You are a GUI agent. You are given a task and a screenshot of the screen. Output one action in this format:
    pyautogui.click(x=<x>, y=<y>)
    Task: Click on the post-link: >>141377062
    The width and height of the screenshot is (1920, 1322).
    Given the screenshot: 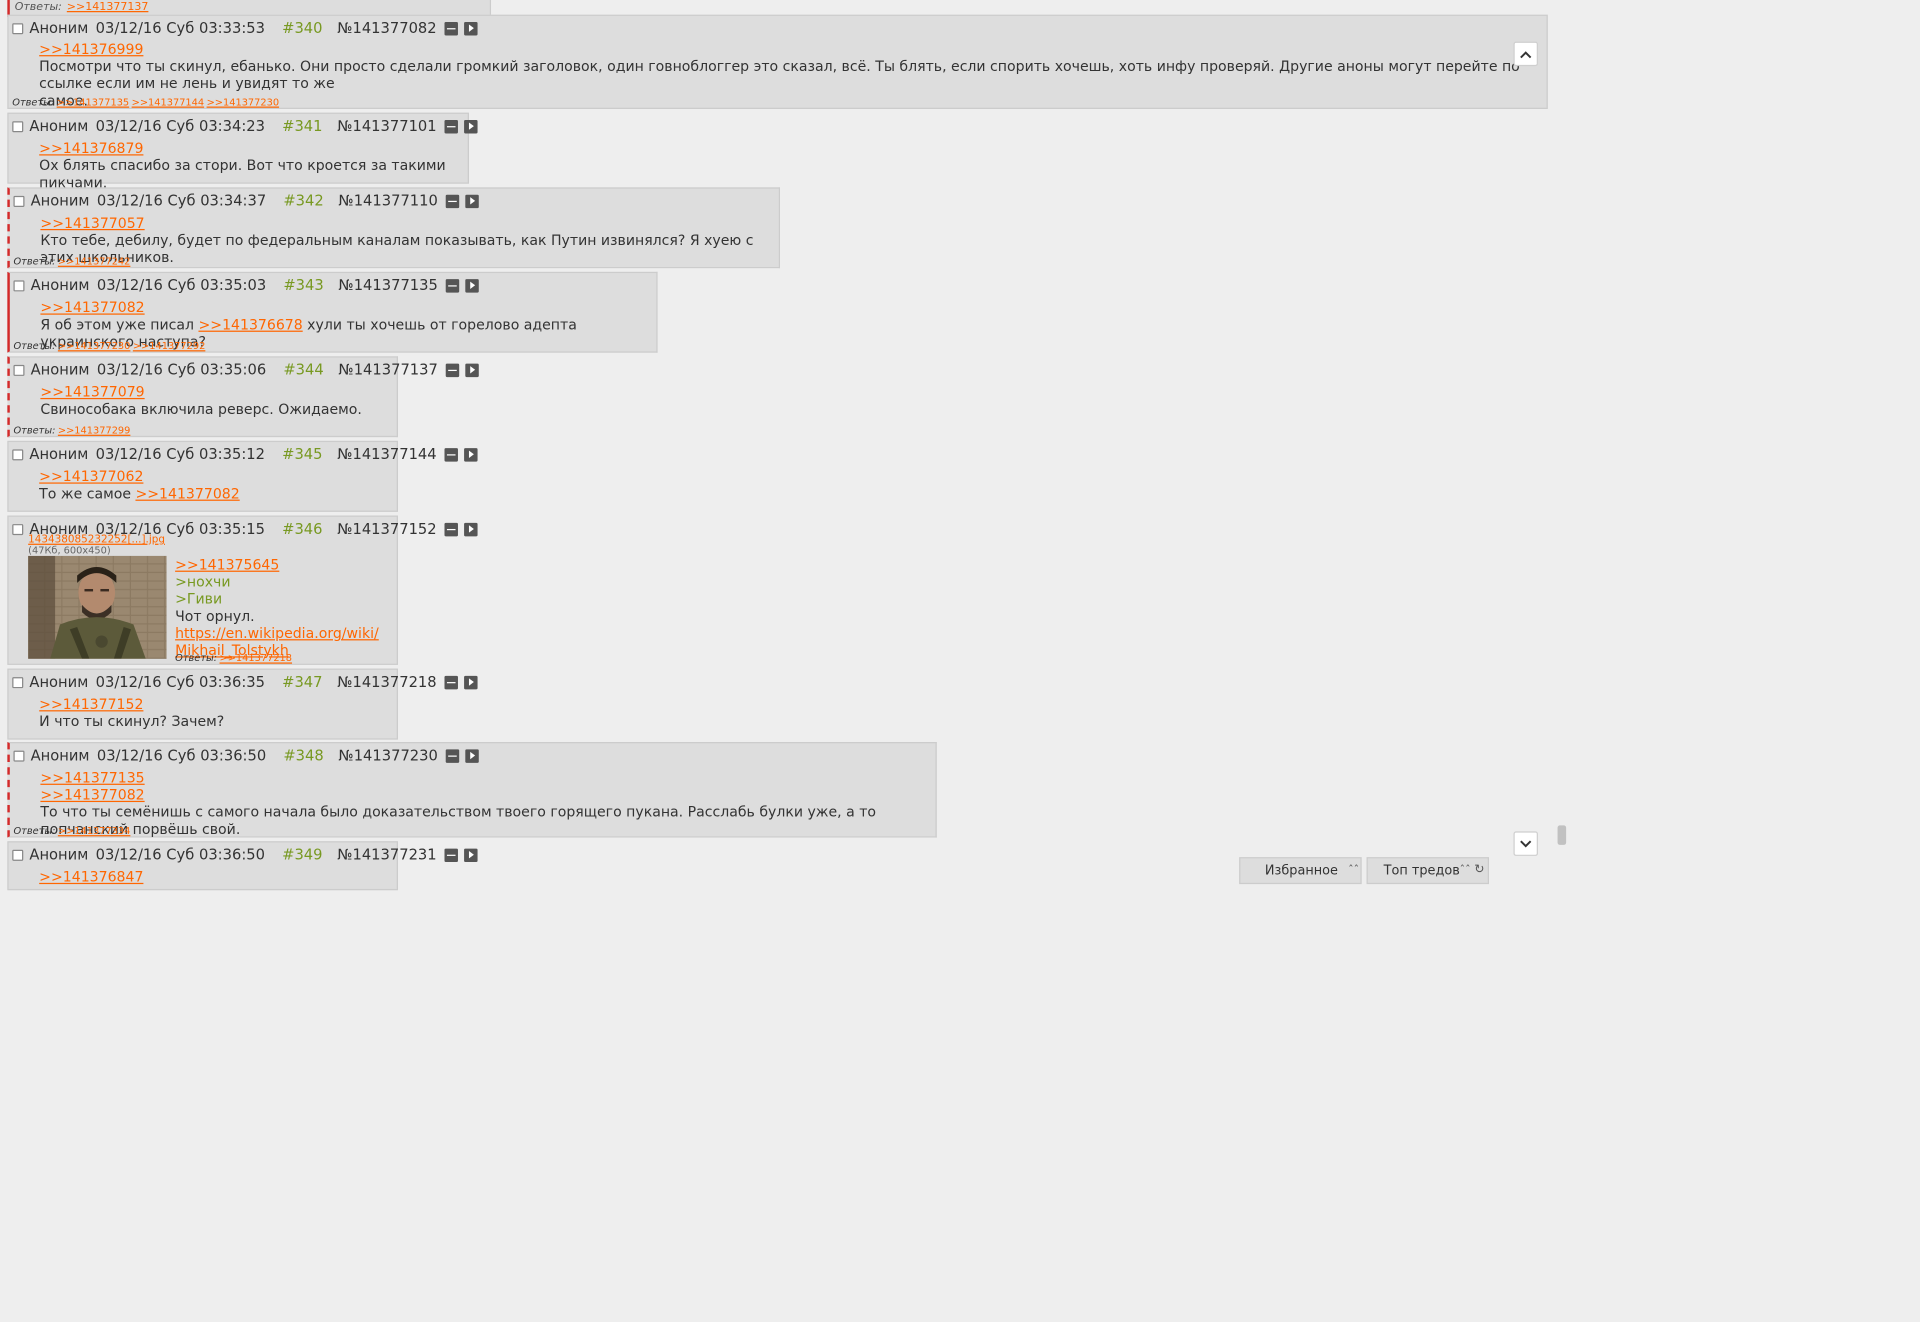 What is the action you would take?
    pyautogui.click(x=91, y=476)
    